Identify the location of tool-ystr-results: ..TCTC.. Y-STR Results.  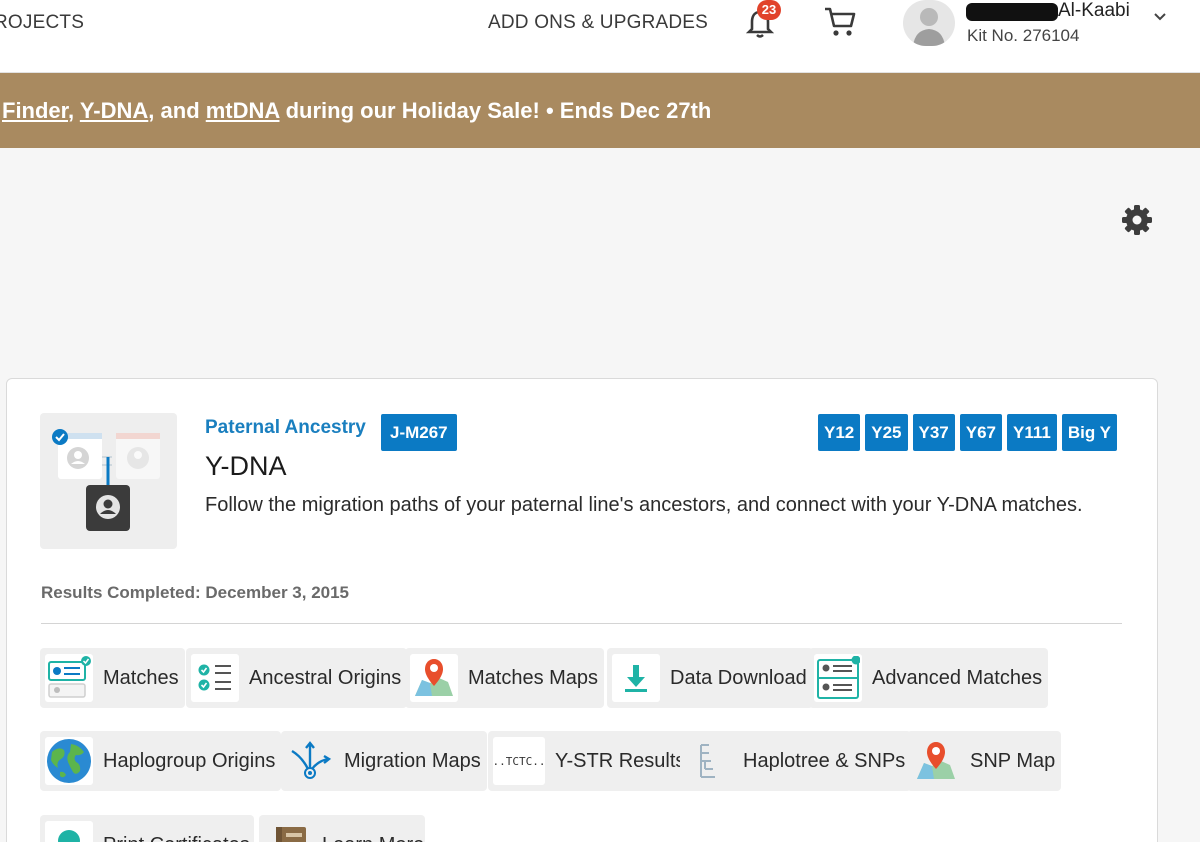
(590, 761).